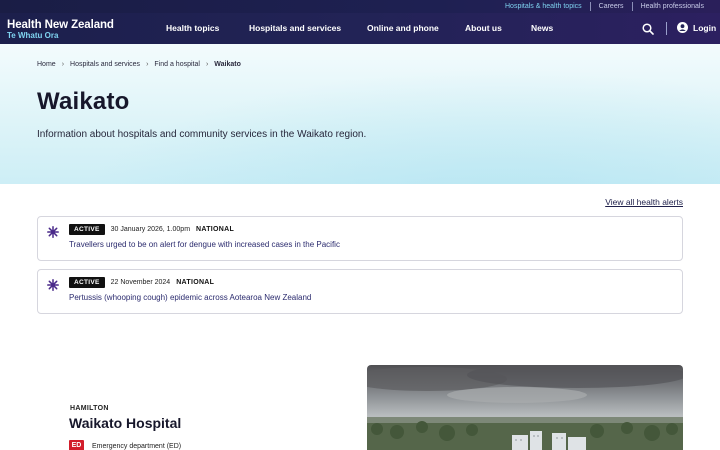  Describe the element at coordinates (295, 28) in the screenshot. I see `nav-hospitals-services: Hospitals and services` at that location.